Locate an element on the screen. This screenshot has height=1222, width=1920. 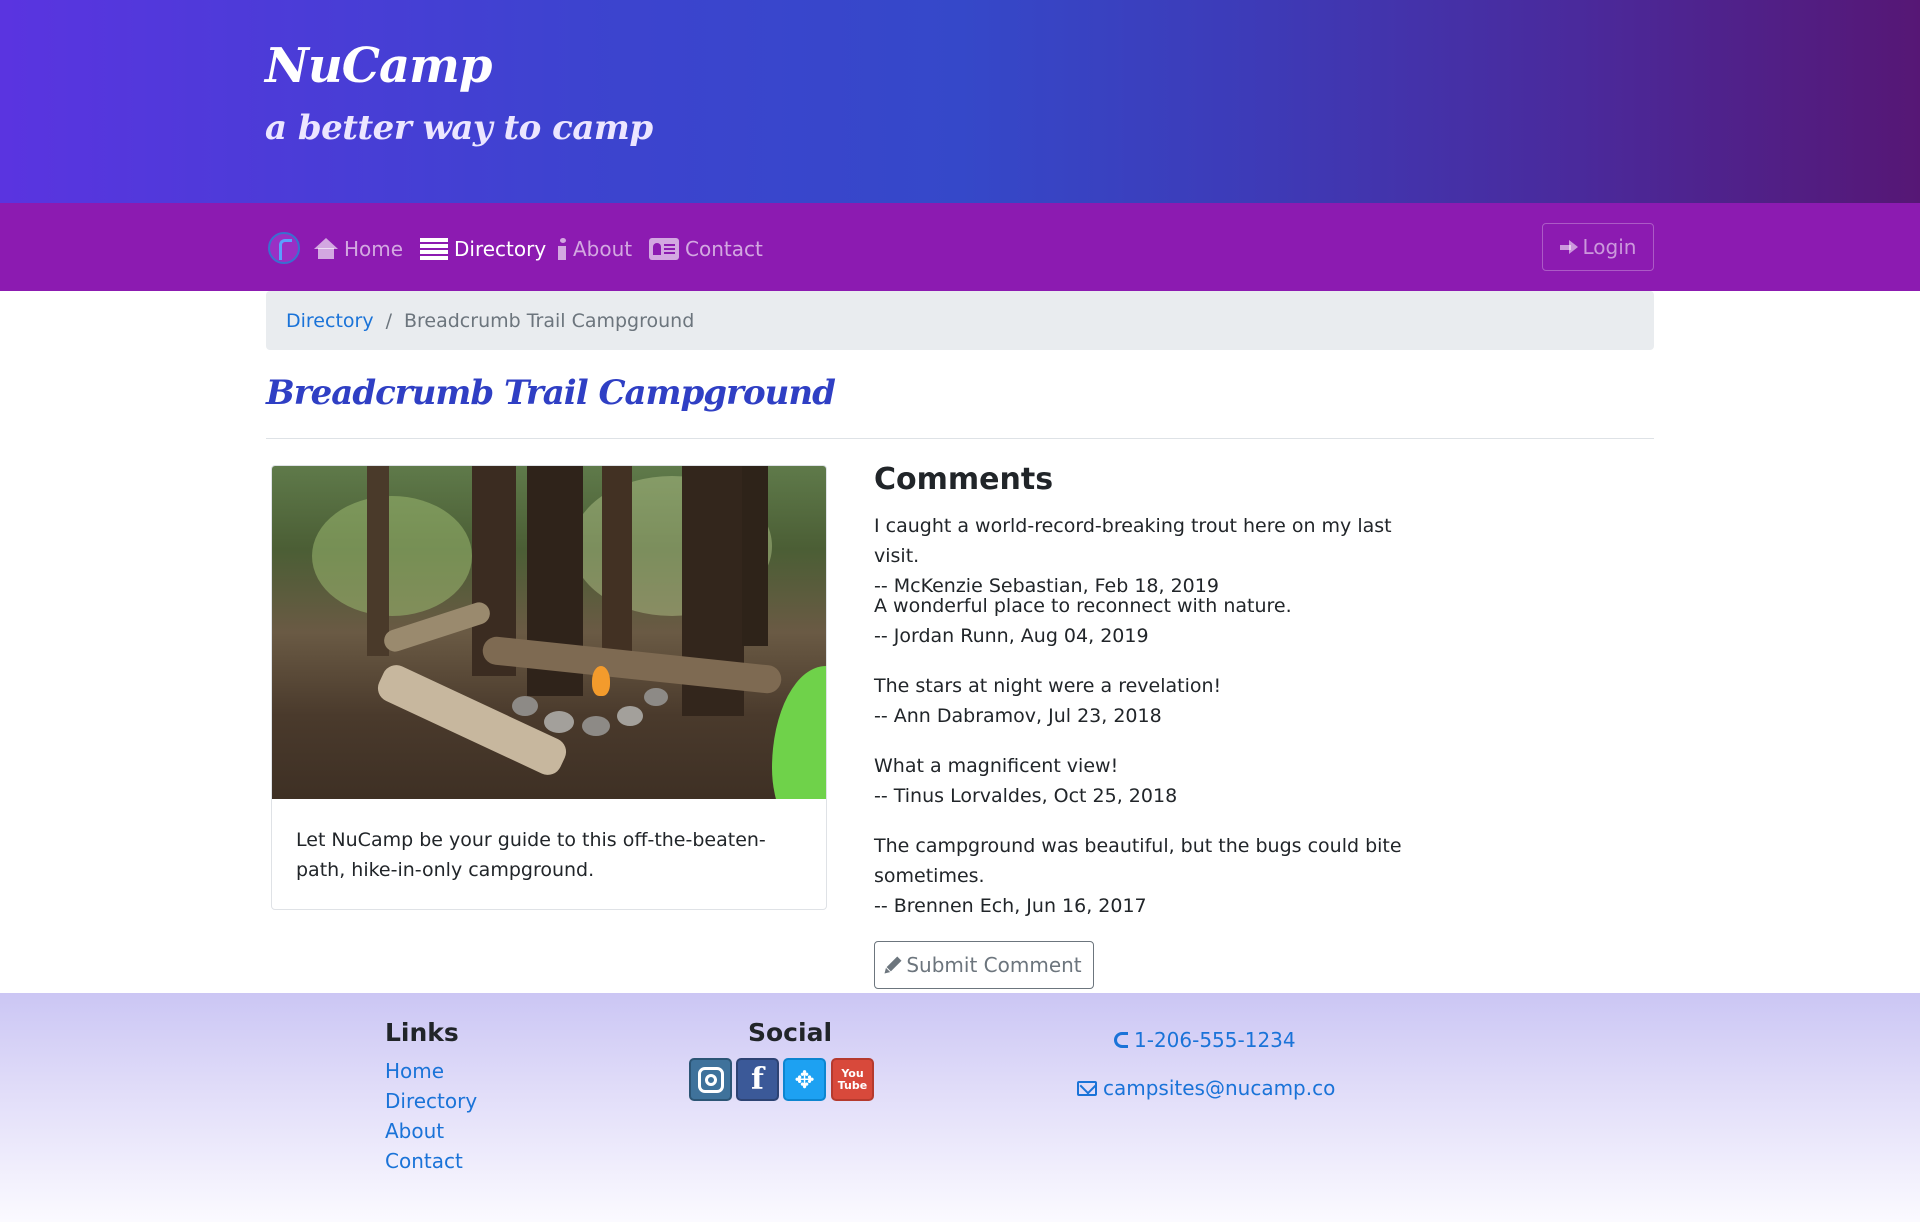
footer-phone: 1-206-555-1234 is located at coordinates (1215, 1040).